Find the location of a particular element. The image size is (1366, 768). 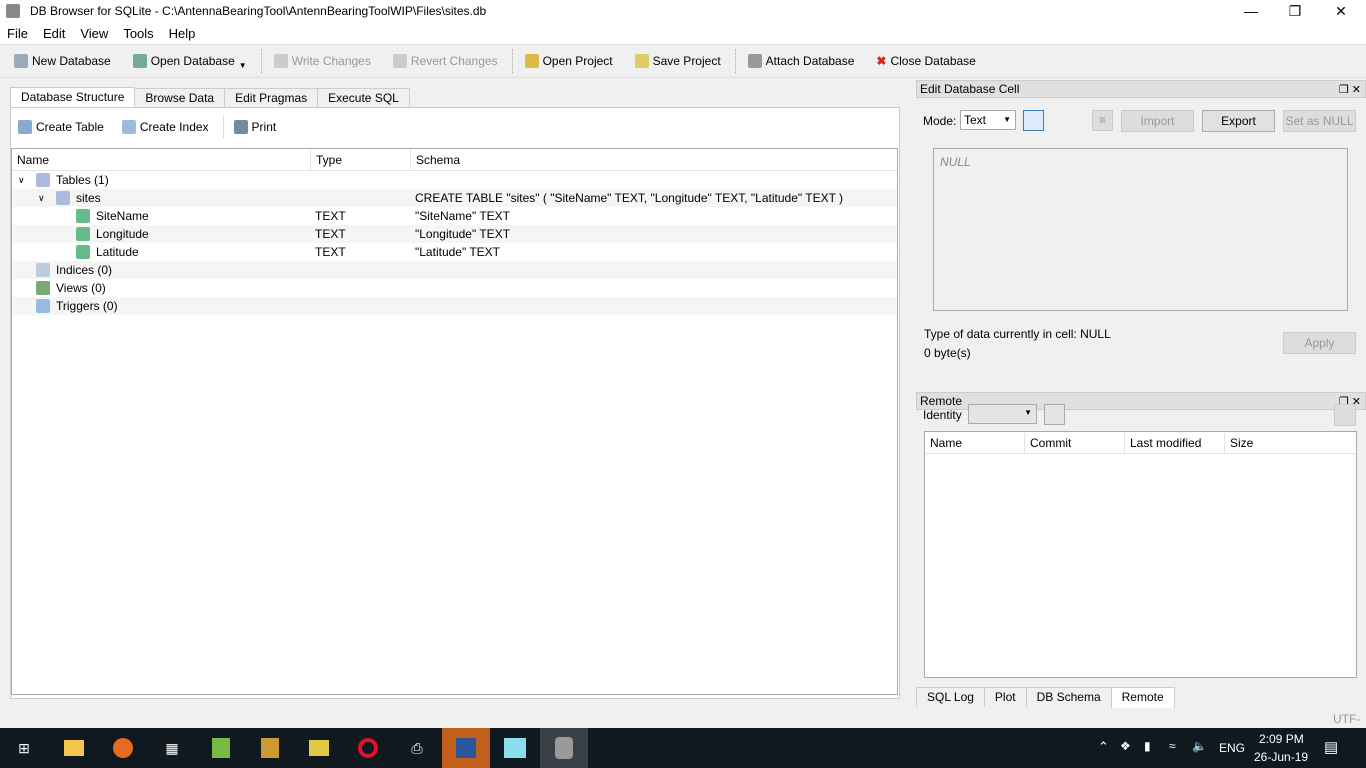

tab-db-schema: DB Schema is located at coordinates (1068, 697).